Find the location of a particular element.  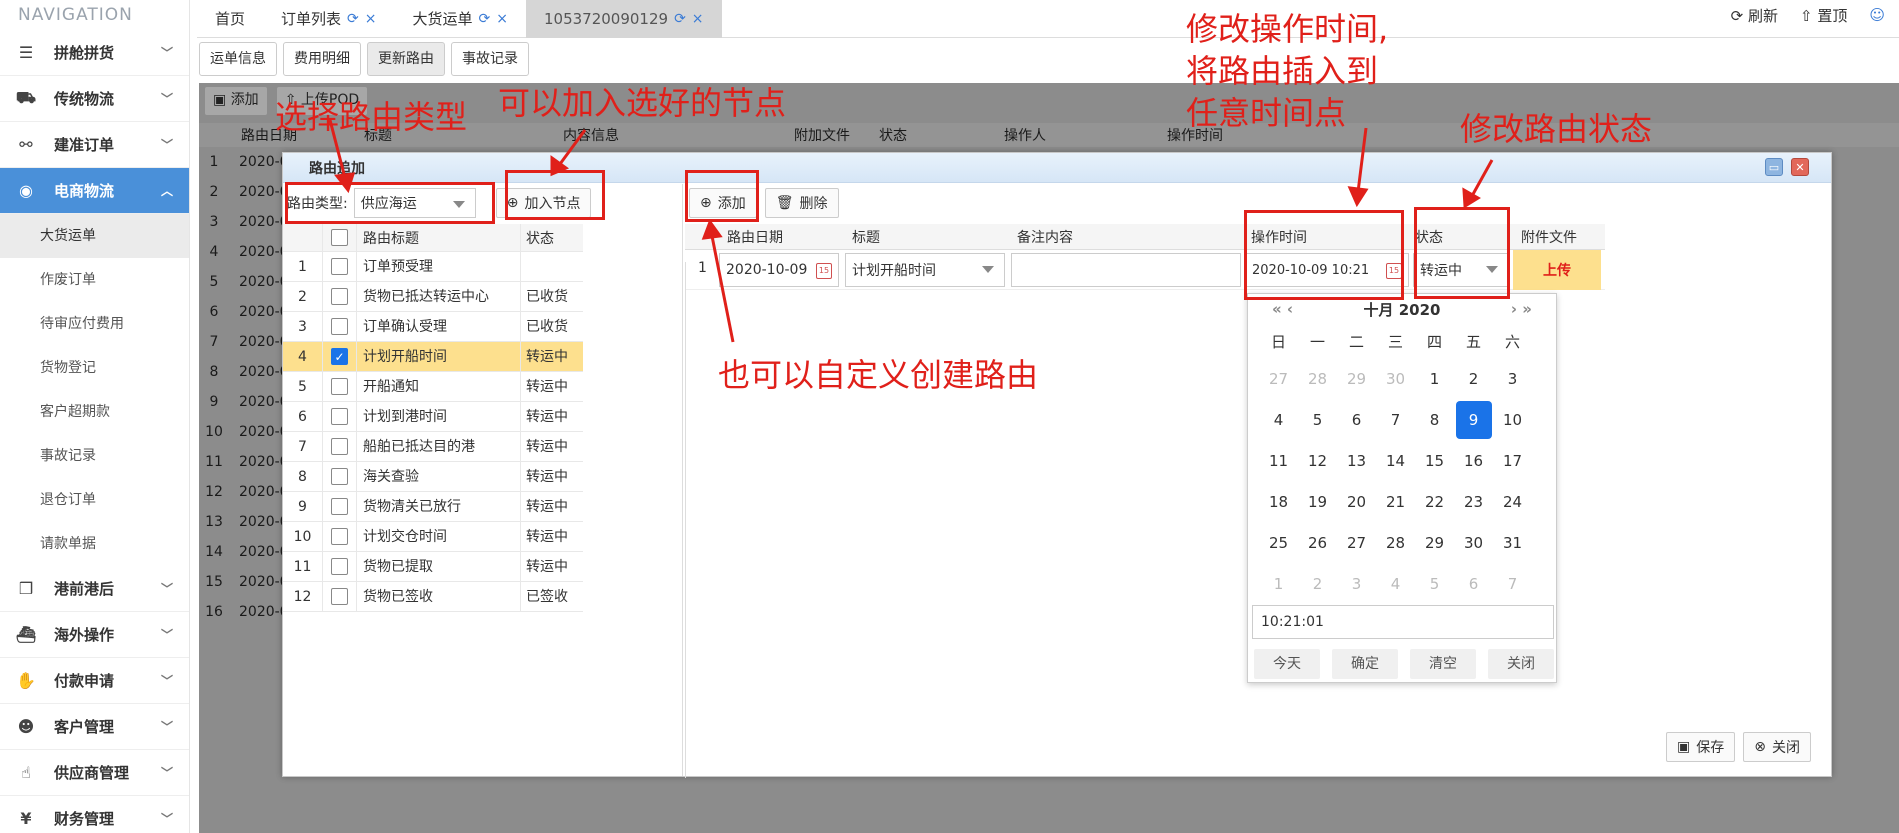

calendar-day: 12 is located at coordinates (1317, 460).